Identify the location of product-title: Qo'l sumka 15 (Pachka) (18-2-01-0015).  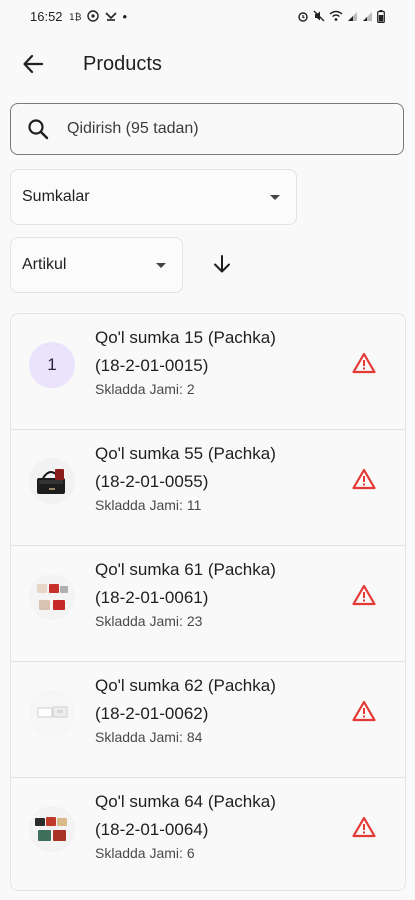
(210, 352).